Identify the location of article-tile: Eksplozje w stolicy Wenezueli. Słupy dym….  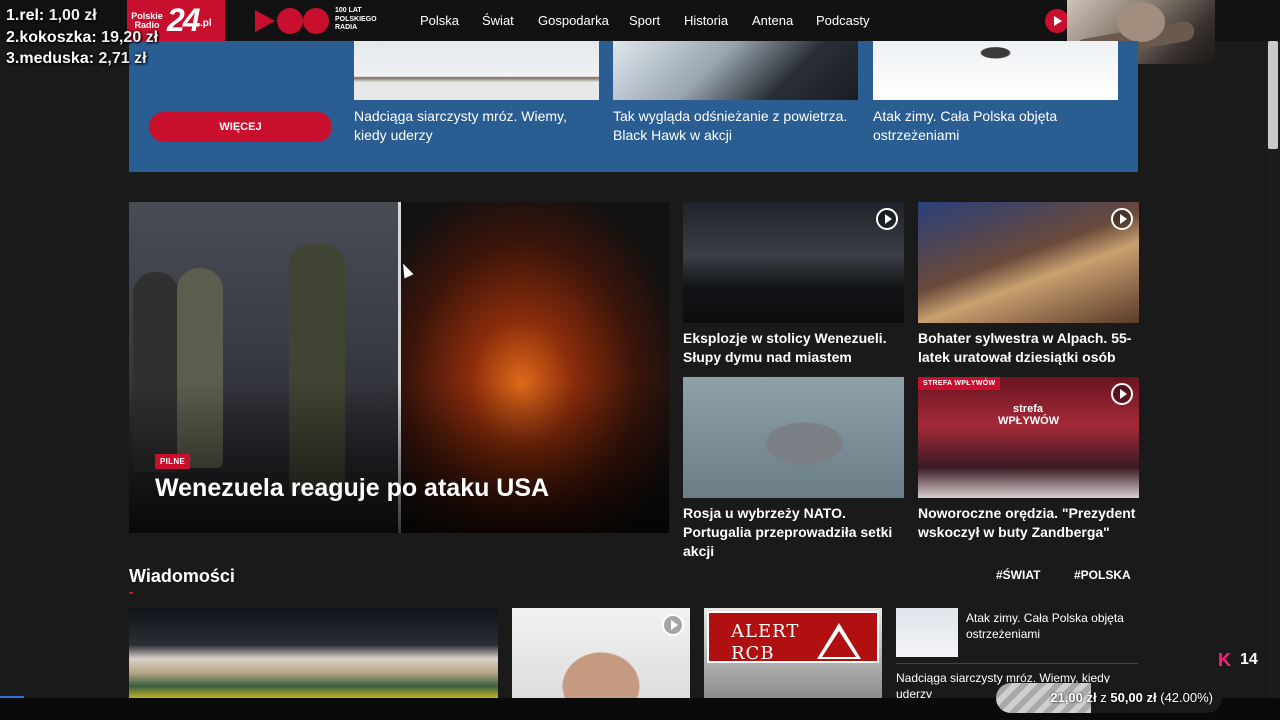
(793, 284).